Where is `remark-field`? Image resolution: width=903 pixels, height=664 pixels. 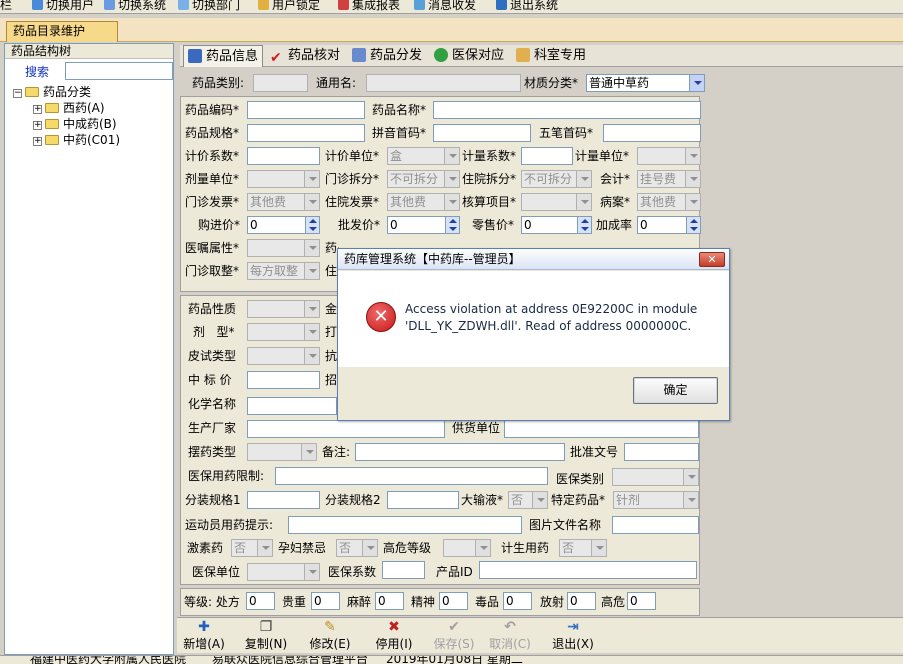 remark-field is located at coordinates (460, 452).